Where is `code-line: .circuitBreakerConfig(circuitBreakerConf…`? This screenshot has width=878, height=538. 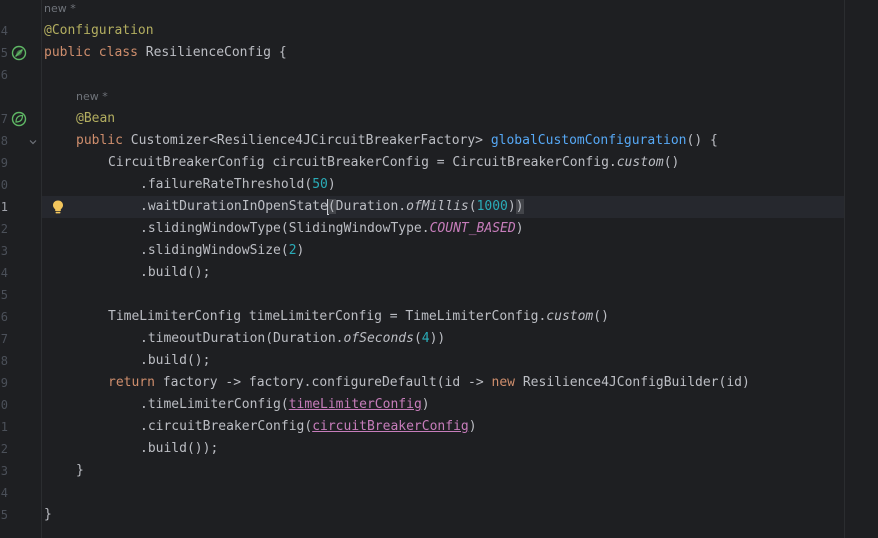 code-line: .circuitBreakerConfig(circuitBreakerConf… is located at coordinates (308, 427).